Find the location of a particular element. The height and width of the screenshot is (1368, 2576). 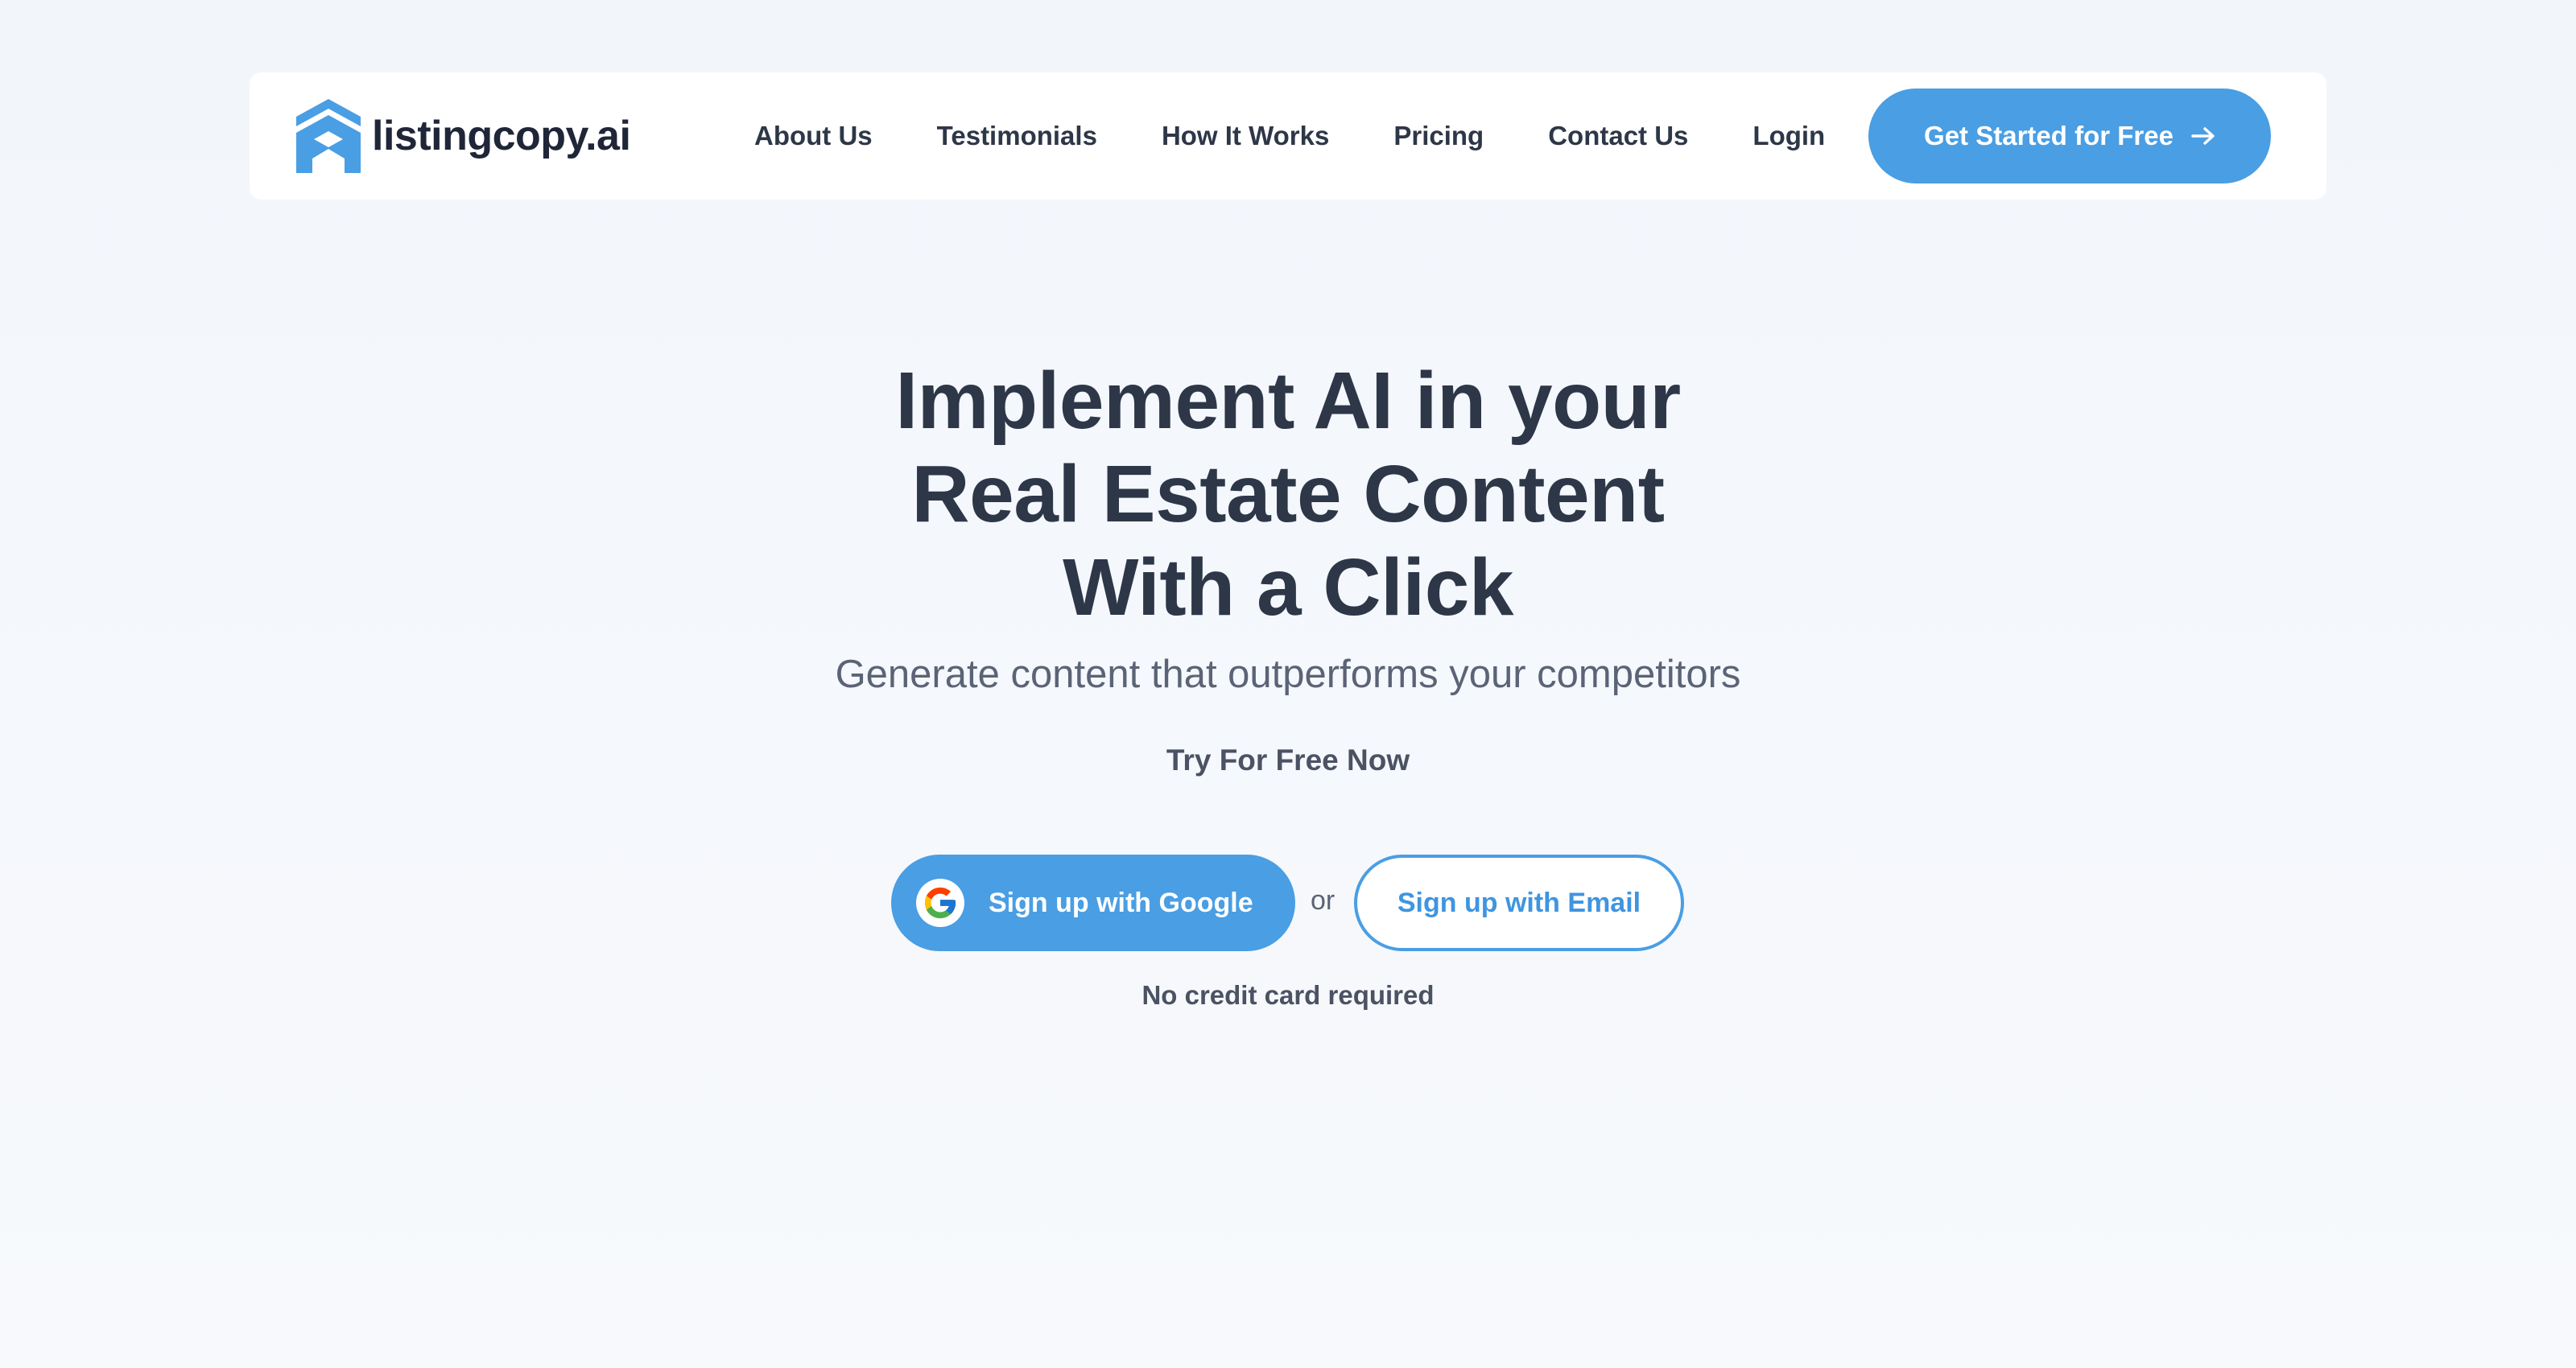

nav-link-pricing: Pricing is located at coordinates (1438, 136).